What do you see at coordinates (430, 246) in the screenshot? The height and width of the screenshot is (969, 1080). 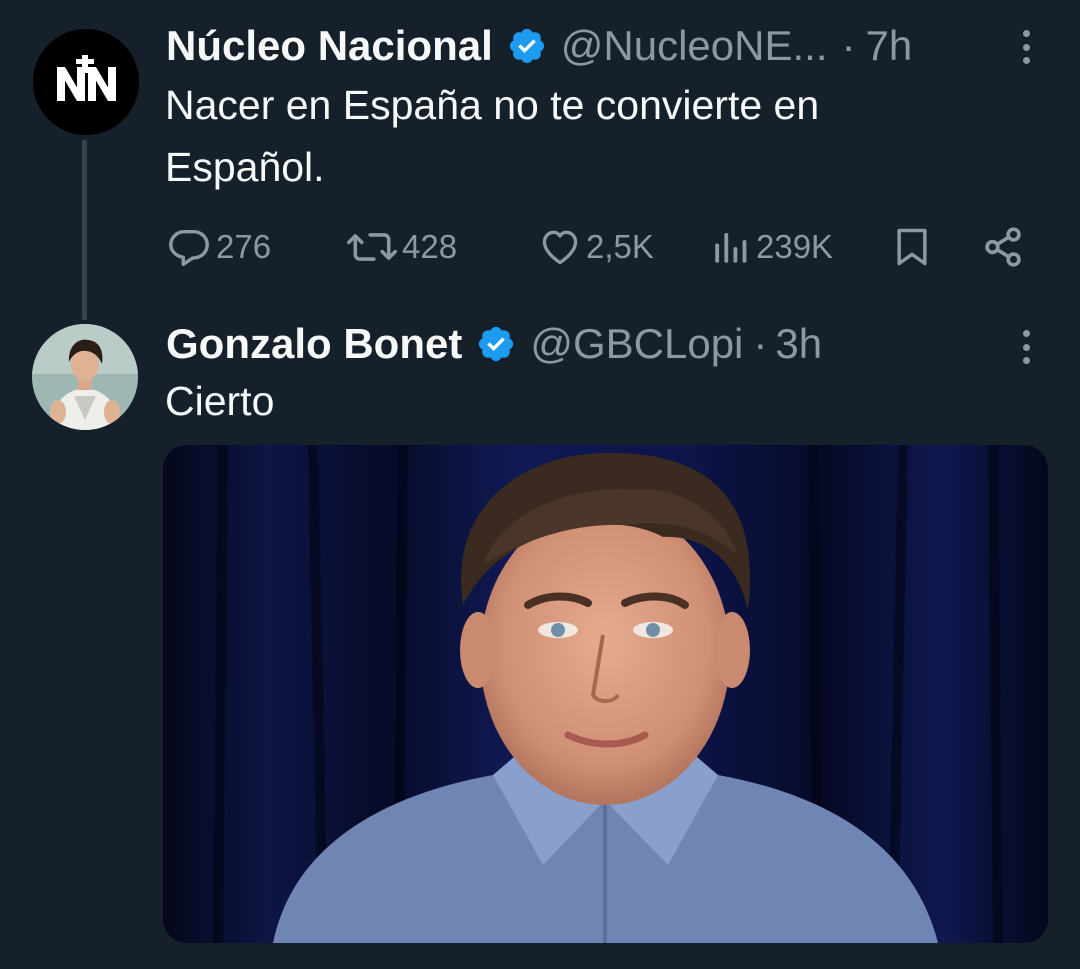 I see `repost-count: 428` at bounding box center [430, 246].